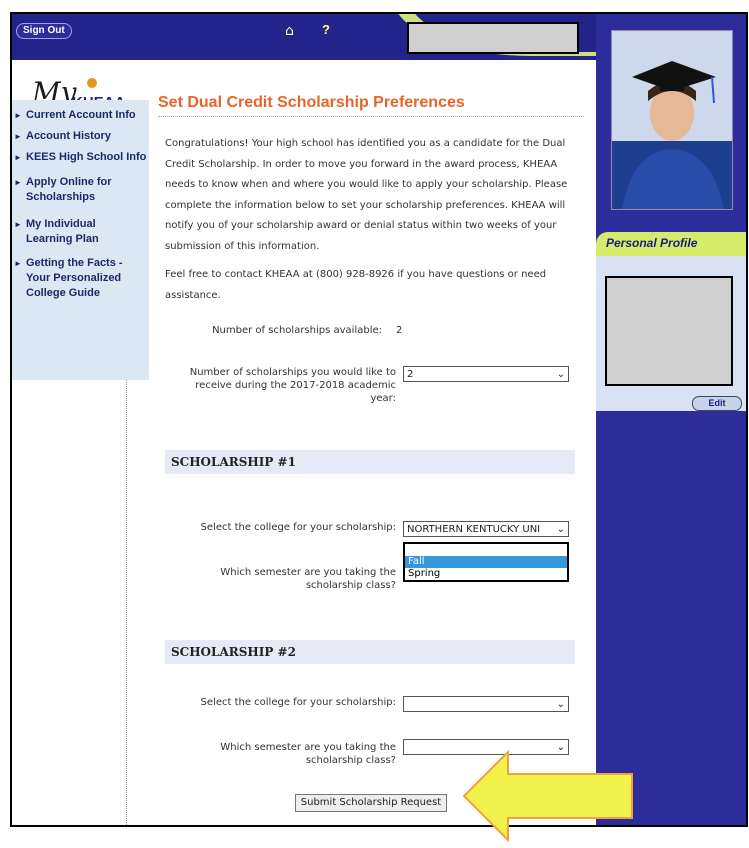  I want to click on semester-listbox-1: Fall Spring, so click(486, 562).